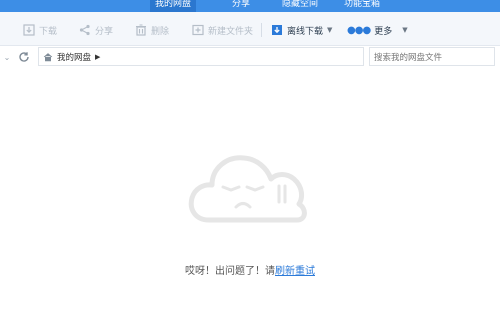 This screenshot has height=333, width=500. I want to click on download-button: 下载, so click(39, 30).